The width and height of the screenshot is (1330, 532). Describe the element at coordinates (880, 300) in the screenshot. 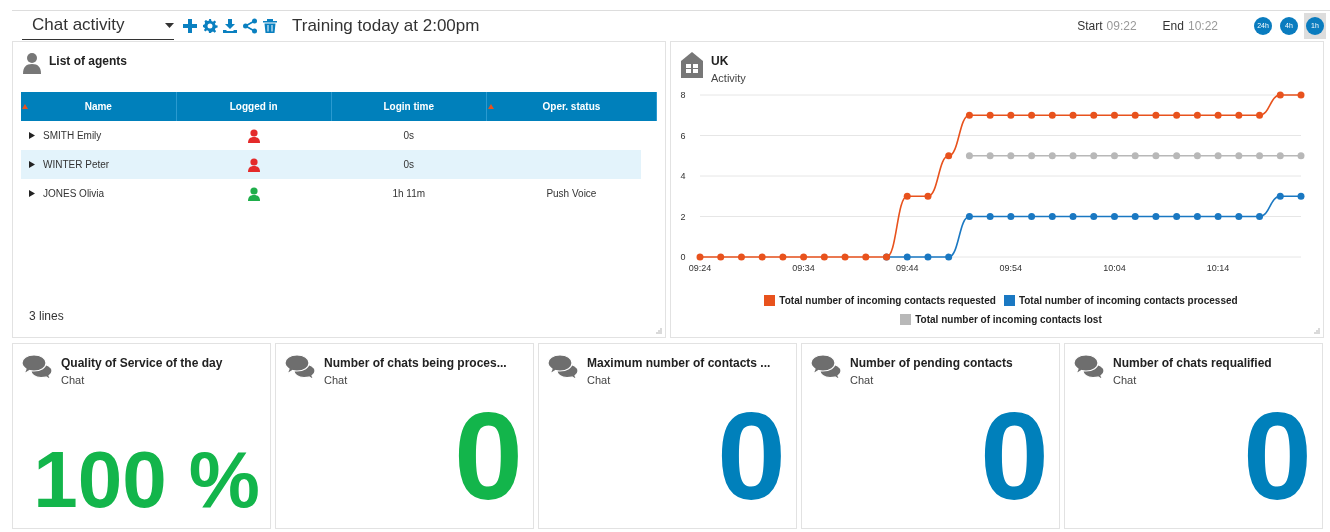

I see `legend-item: Total number of incoming contacts requested` at that location.